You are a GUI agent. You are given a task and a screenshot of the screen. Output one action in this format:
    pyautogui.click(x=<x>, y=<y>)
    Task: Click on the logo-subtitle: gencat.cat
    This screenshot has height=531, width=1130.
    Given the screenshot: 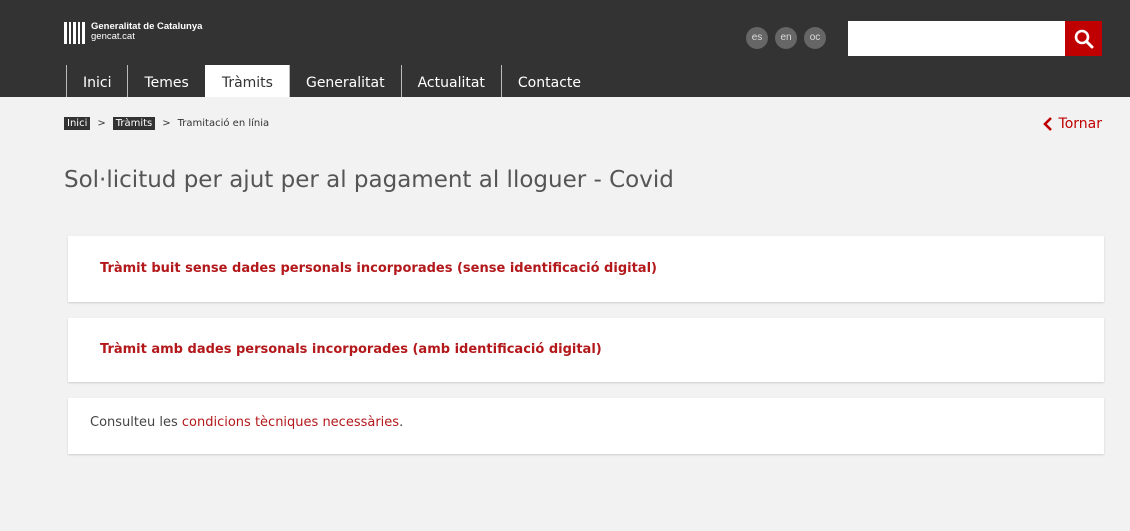 What is the action you would take?
    pyautogui.click(x=113, y=36)
    